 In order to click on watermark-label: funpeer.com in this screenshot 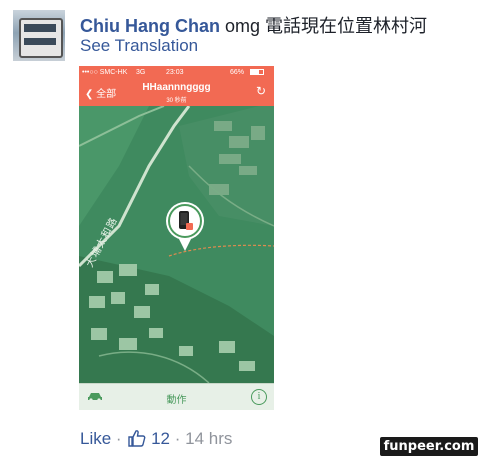, I will do `click(429, 446)`.